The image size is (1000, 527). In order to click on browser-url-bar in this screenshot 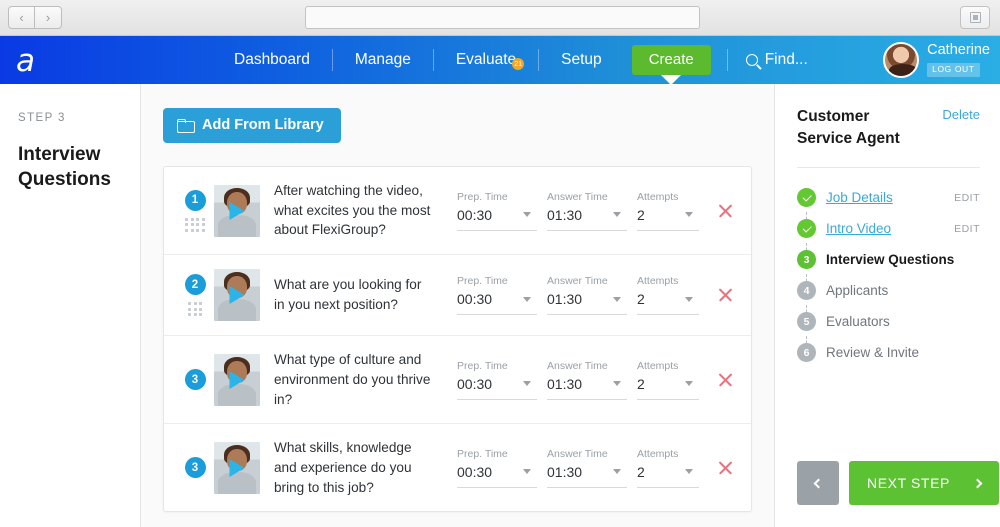, I will do `click(502, 17)`.